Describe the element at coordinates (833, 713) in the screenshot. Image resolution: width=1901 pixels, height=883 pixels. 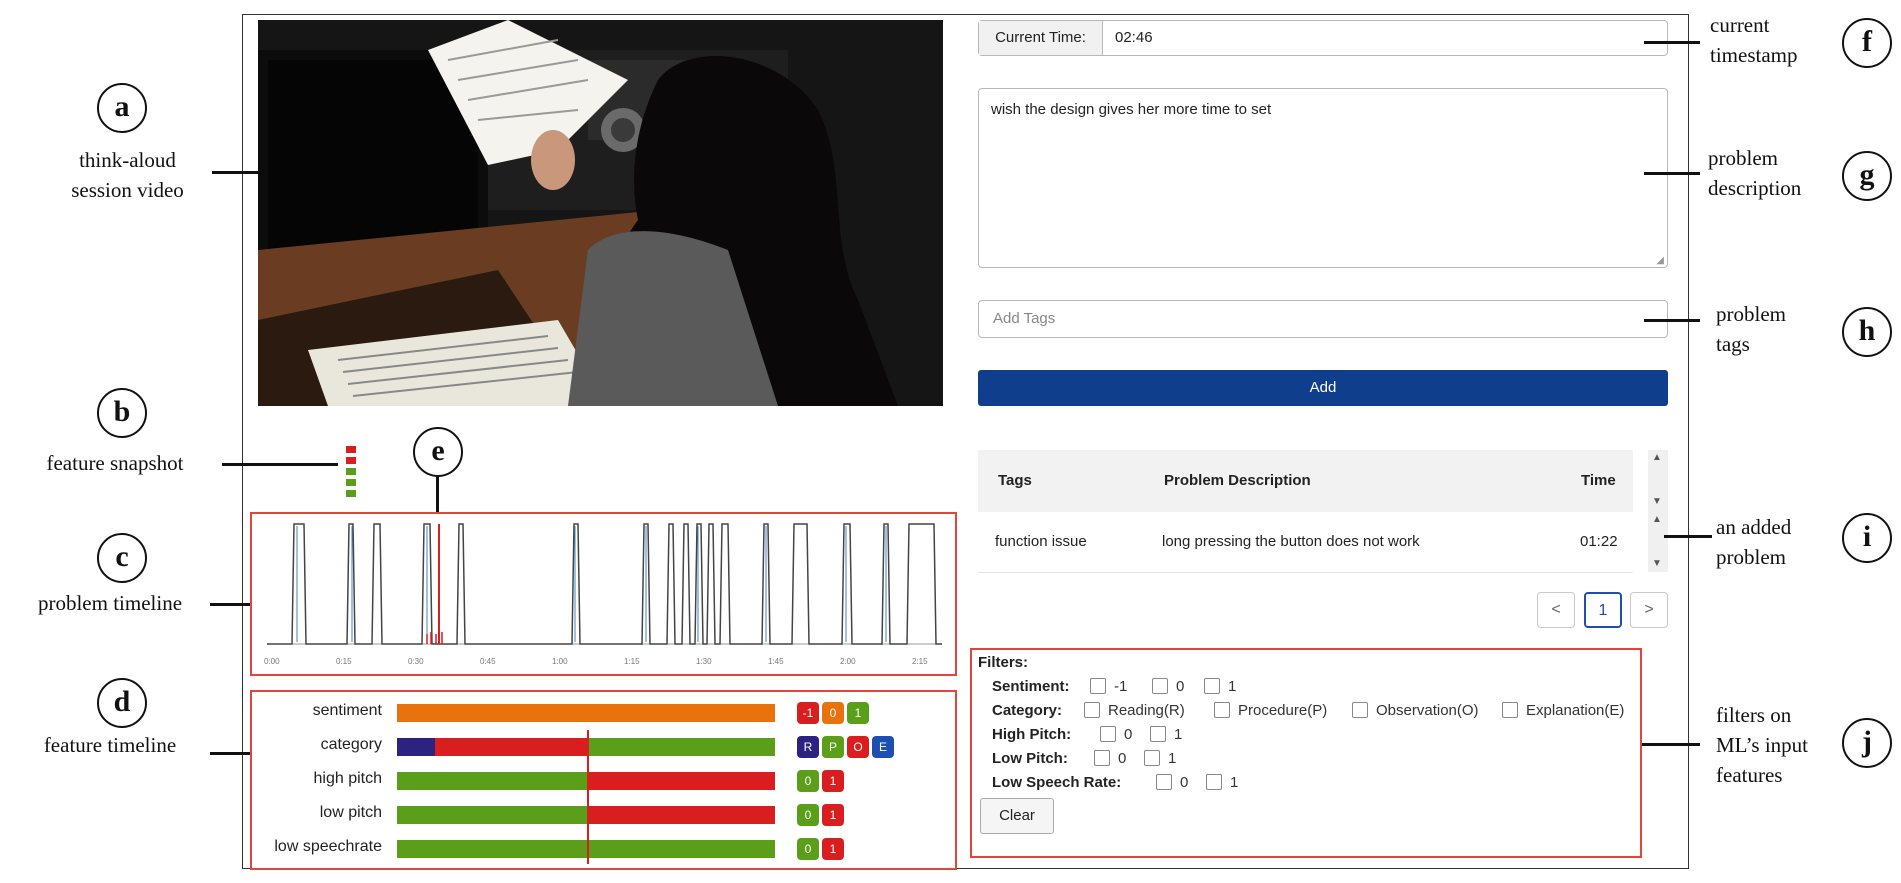
I see `sentiment-badge-neutral: 0` at that location.